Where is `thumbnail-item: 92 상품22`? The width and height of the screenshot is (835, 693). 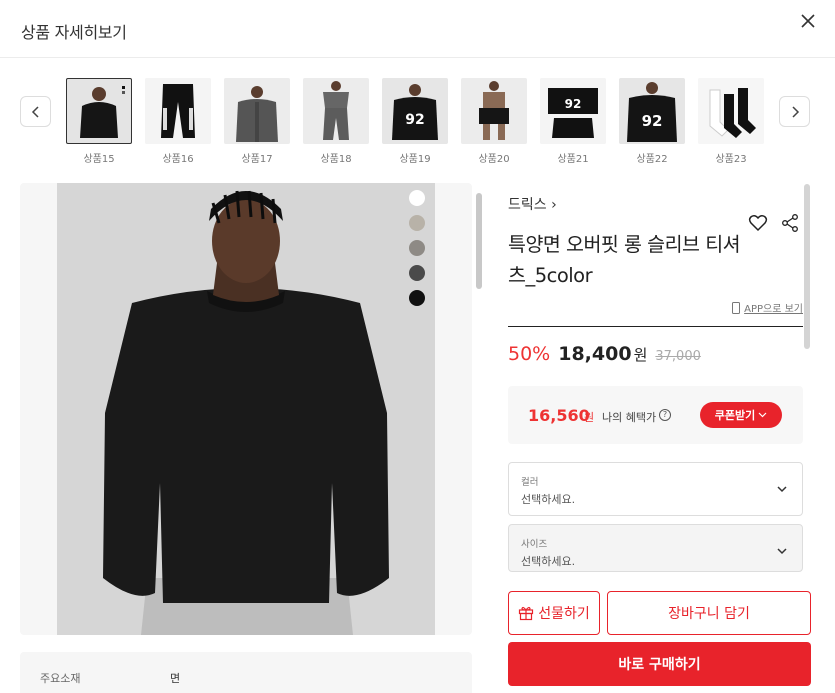 thumbnail-item: 92 상품22 is located at coordinates (652, 121).